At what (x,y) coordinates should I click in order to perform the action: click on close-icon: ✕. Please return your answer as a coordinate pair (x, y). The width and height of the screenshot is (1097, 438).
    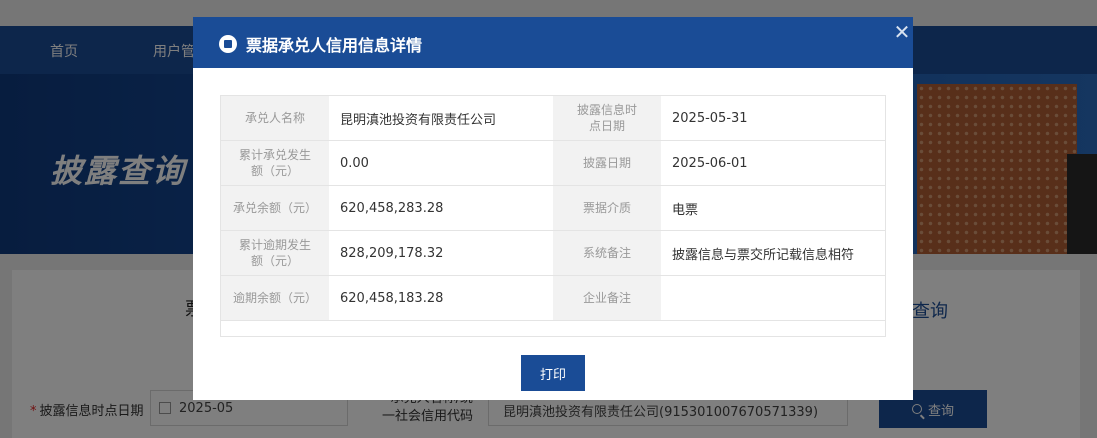
    Looking at the image, I should click on (902, 32).